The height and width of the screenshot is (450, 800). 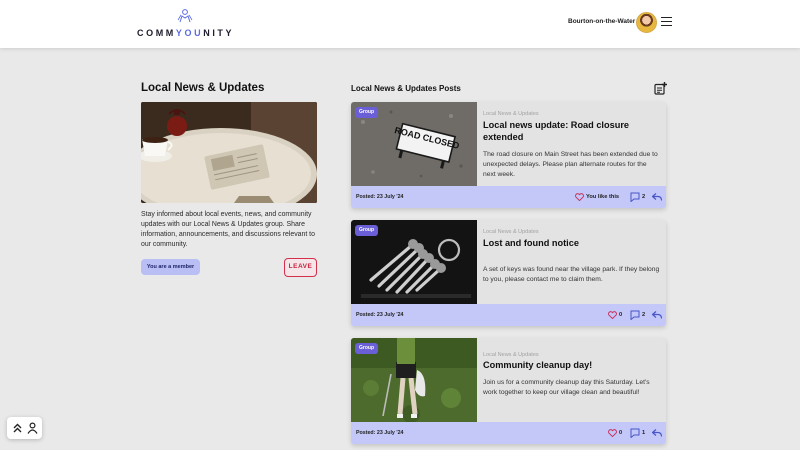 I want to click on member-status-badge: You are a member, so click(x=170, y=267).